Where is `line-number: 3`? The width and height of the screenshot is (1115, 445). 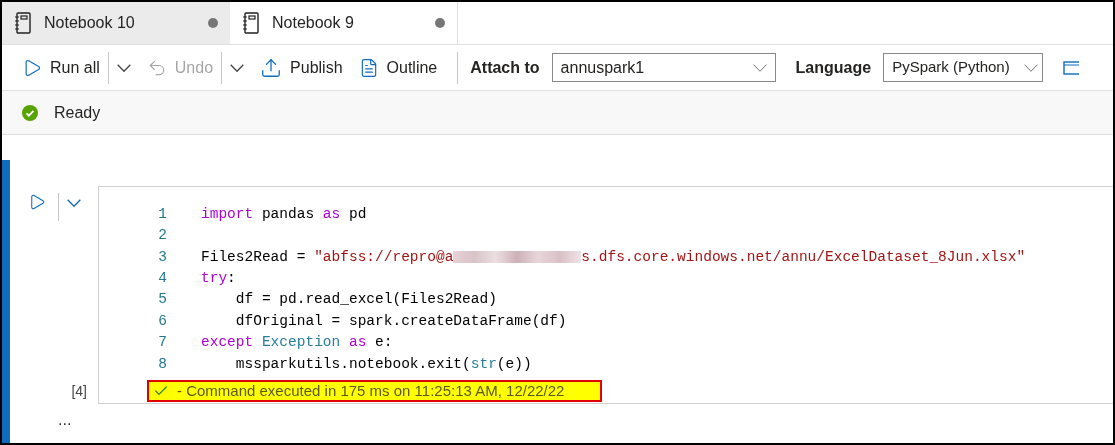 line-number: 3 is located at coordinates (162, 257).